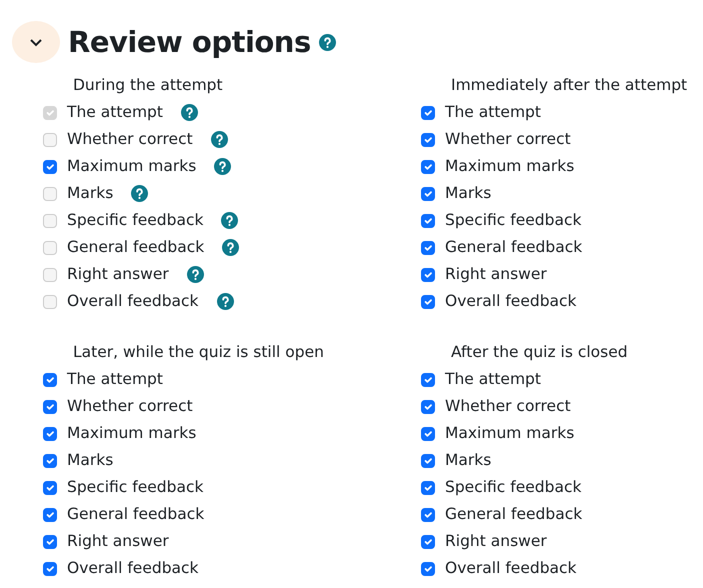 This screenshot has width=703, height=588. I want to click on section-title: Review options, so click(189, 42).